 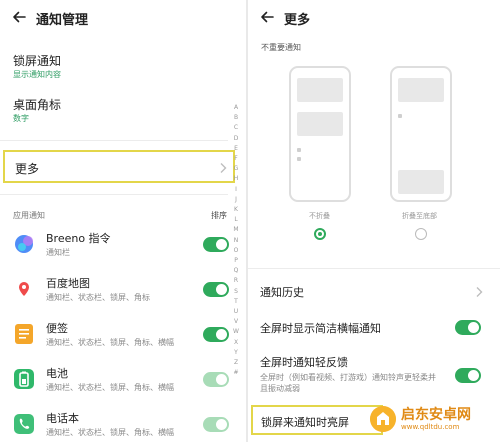 What do you see at coordinates (116, 380) in the screenshot?
I see `app-notification-row: 电池通知栏、状态栏、锁屏、角标、横幅` at bounding box center [116, 380].